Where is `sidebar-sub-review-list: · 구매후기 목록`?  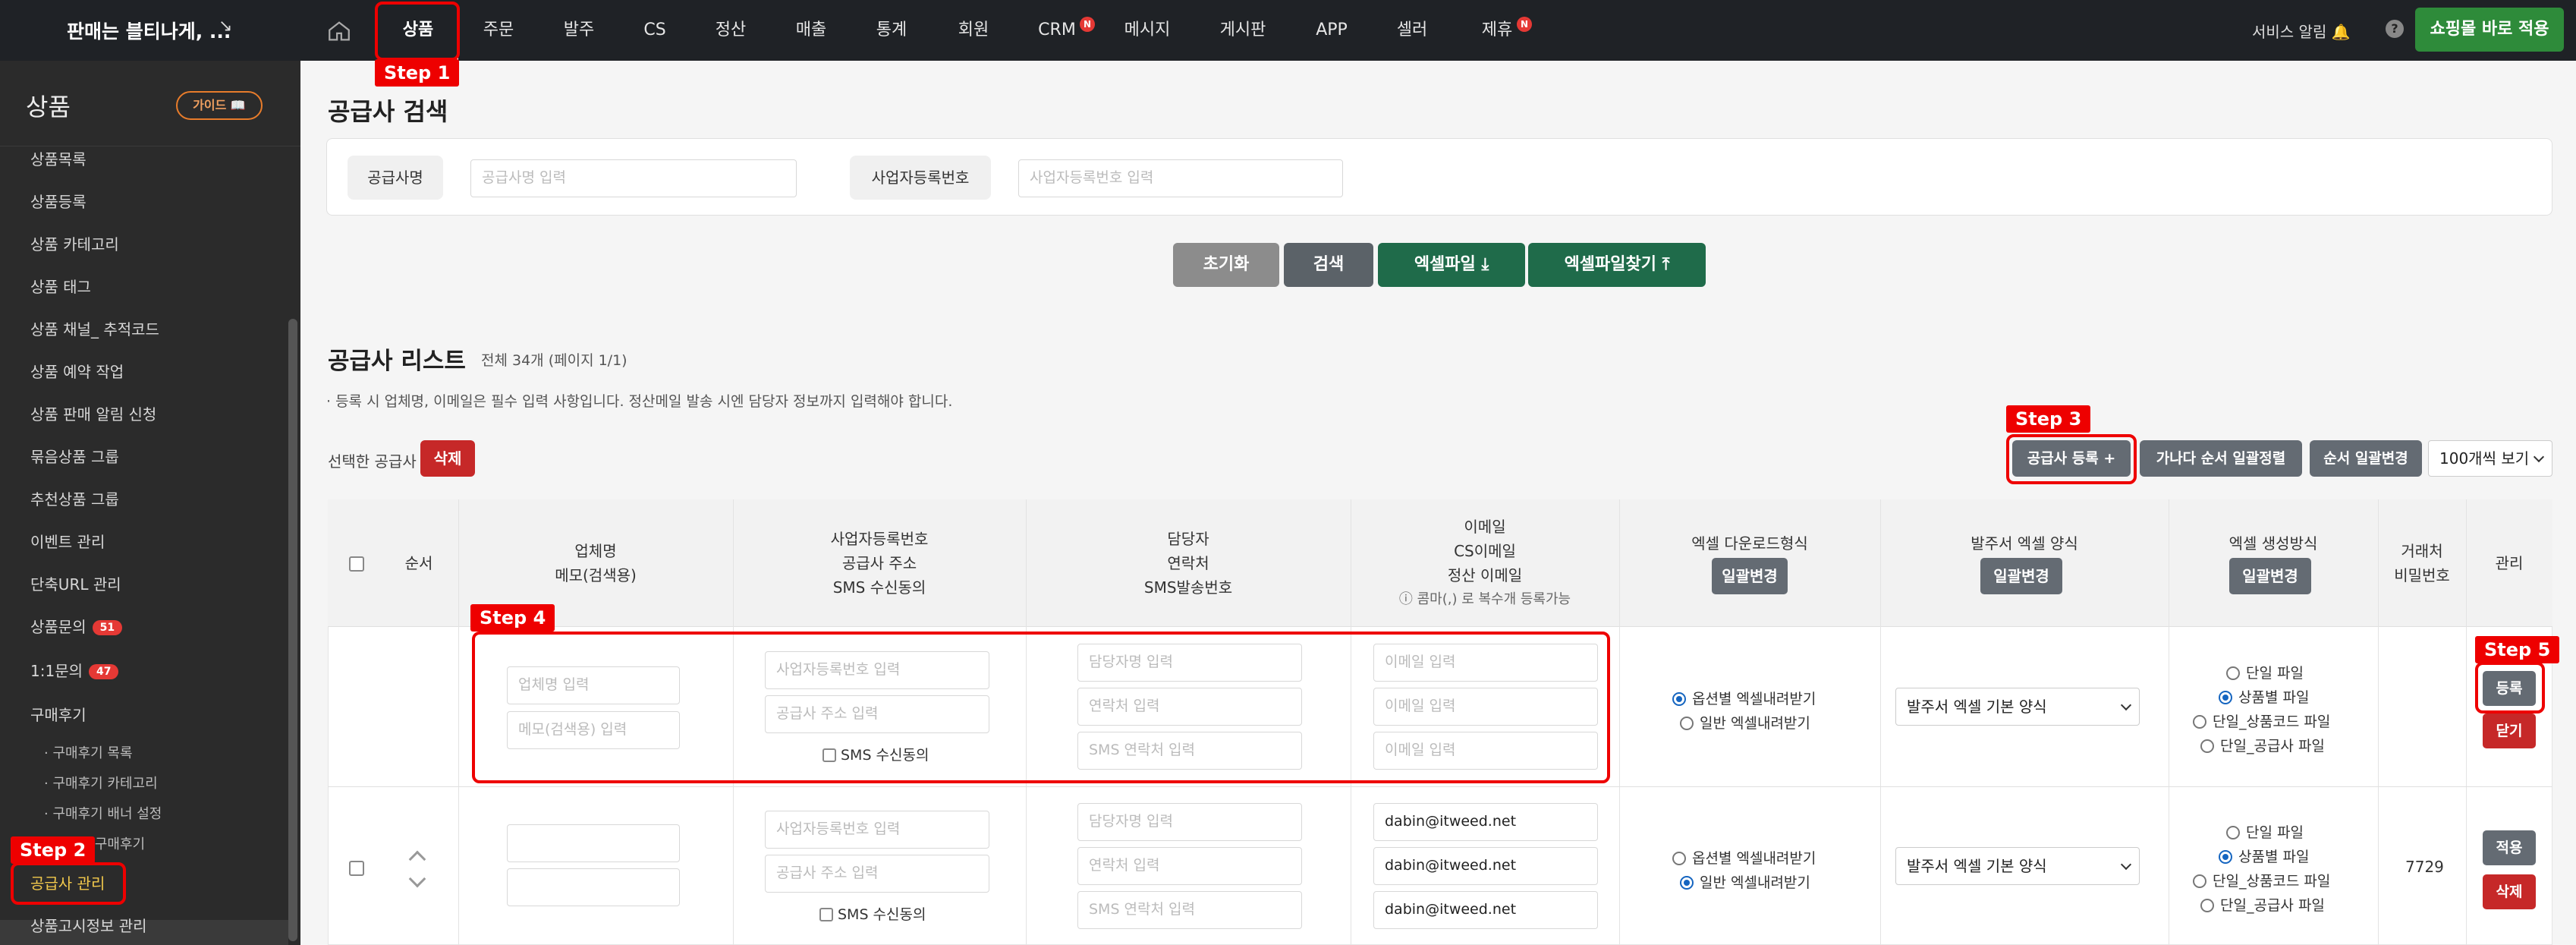
sidebar-sub-review-list: · 구매후기 목록 is located at coordinates (88, 752).